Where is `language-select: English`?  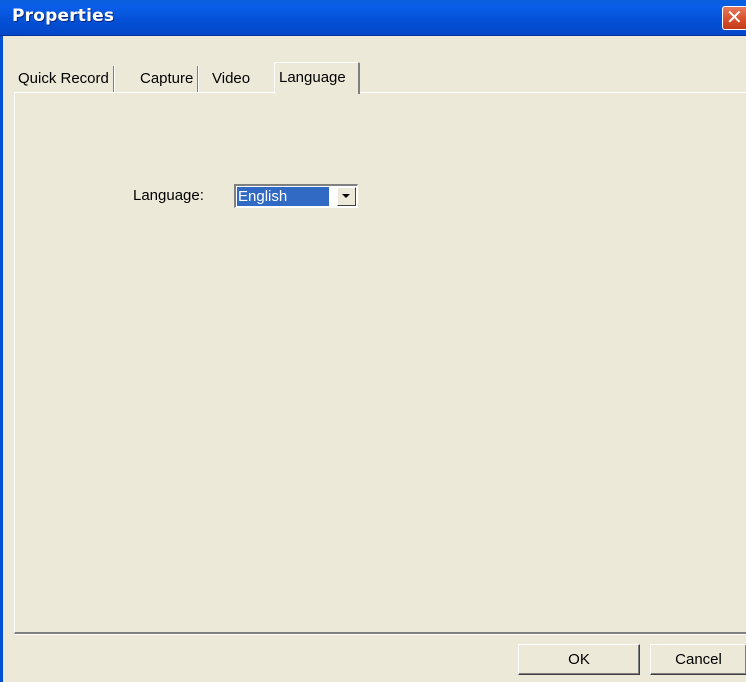 language-select: English is located at coordinates (296, 196).